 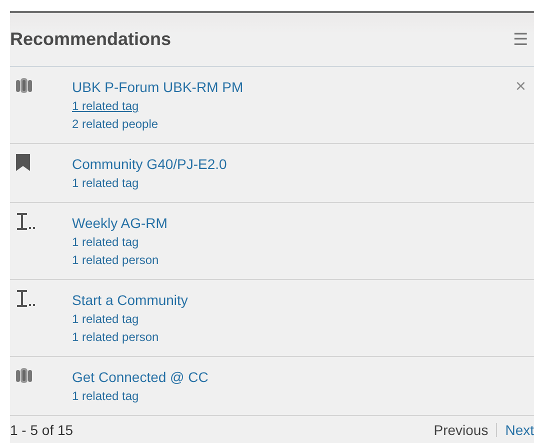 What do you see at coordinates (299, 300) in the screenshot?
I see `recommendation-link: Start a Community` at bounding box center [299, 300].